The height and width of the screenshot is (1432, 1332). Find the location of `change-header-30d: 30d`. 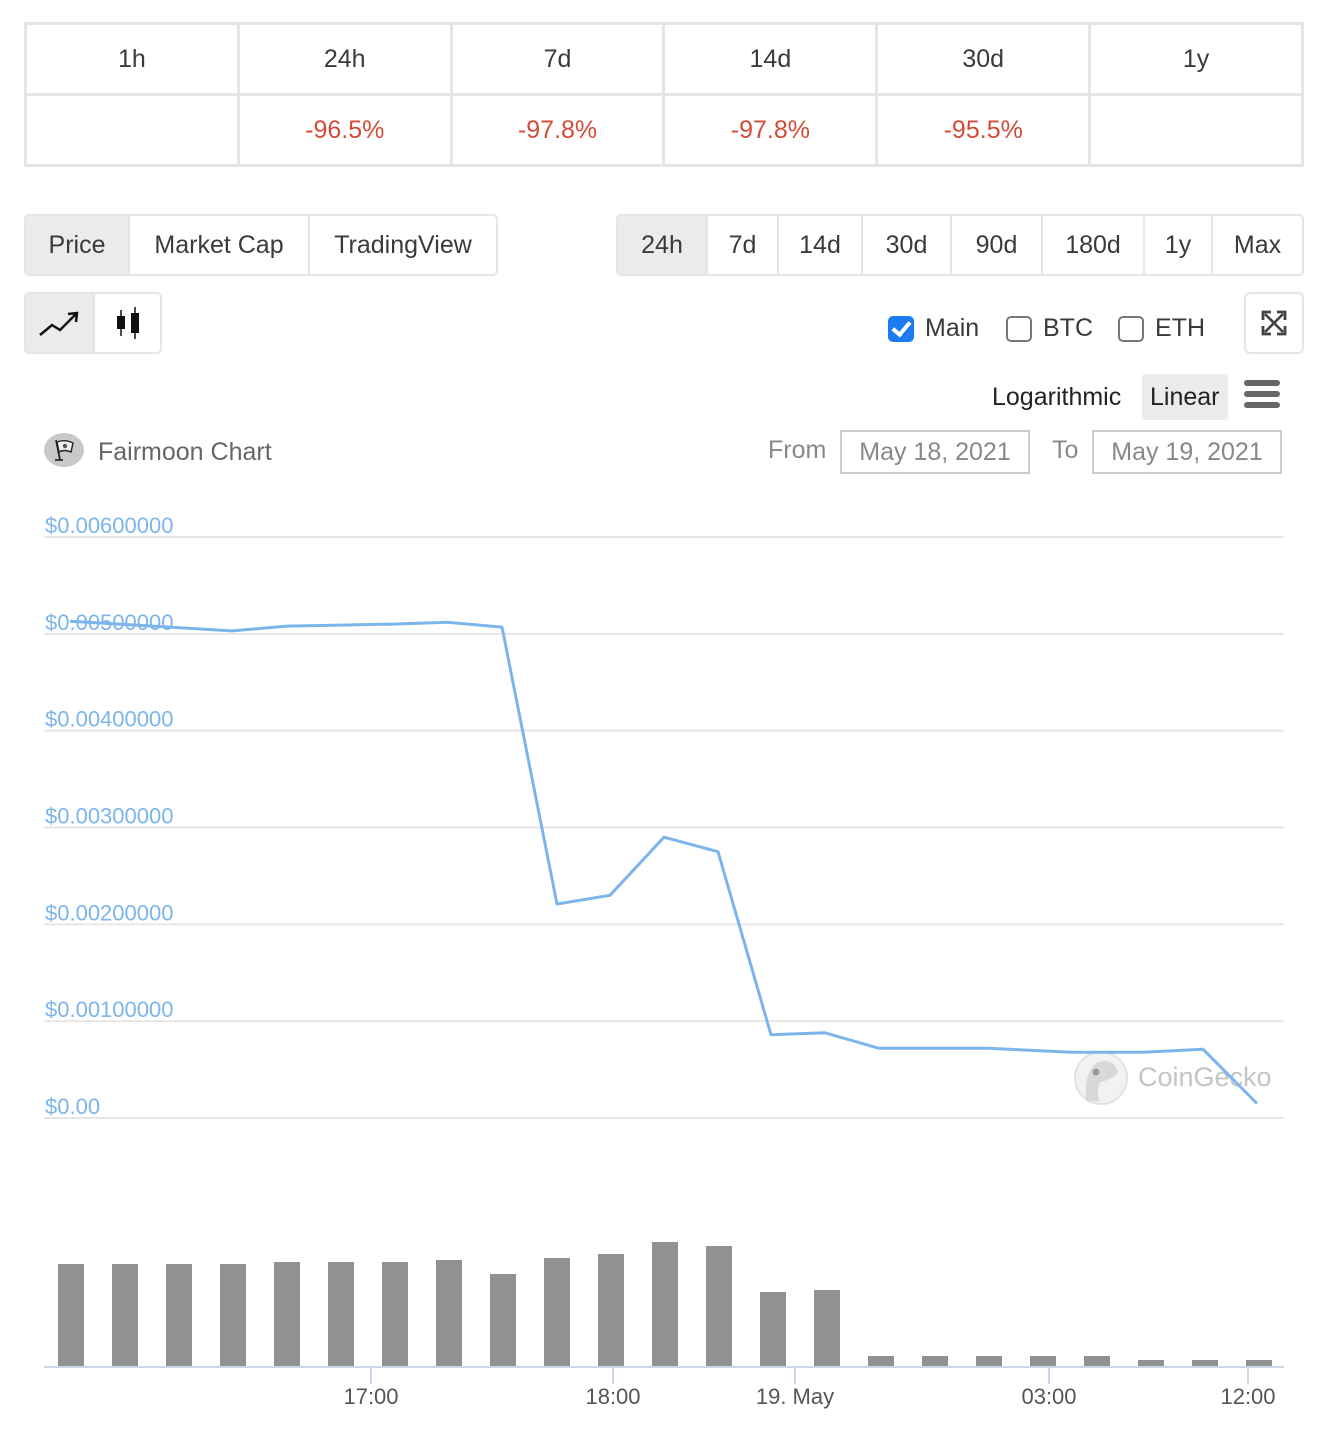

change-header-30d: 30d is located at coordinates (983, 59).